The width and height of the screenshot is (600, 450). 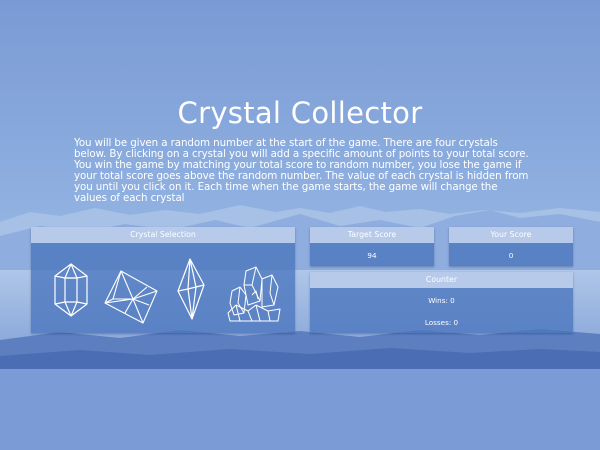 I want to click on target-score-value: 94, so click(x=372, y=255).